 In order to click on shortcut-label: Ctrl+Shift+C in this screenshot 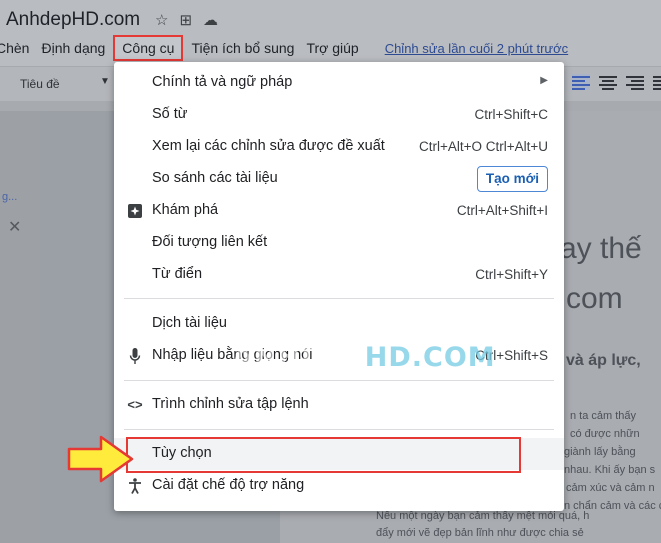, I will do `click(511, 114)`.